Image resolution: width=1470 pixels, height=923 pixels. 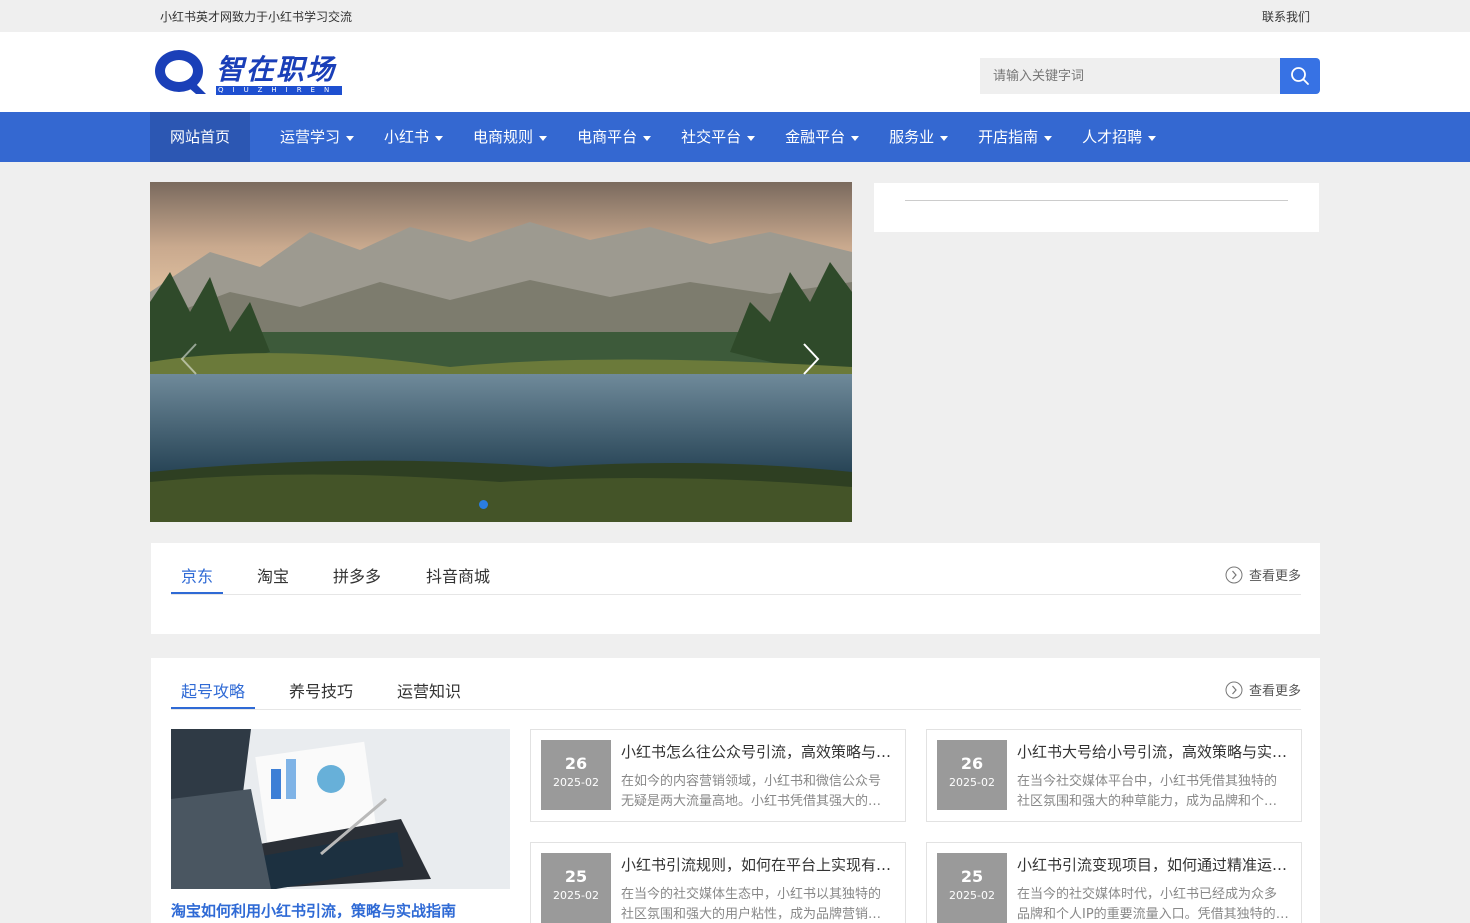 What do you see at coordinates (735, 16) in the screenshot?
I see `top-bar: 小红书英才网致力于小红书学习交流 联系我们` at bounding box center [735, 16].